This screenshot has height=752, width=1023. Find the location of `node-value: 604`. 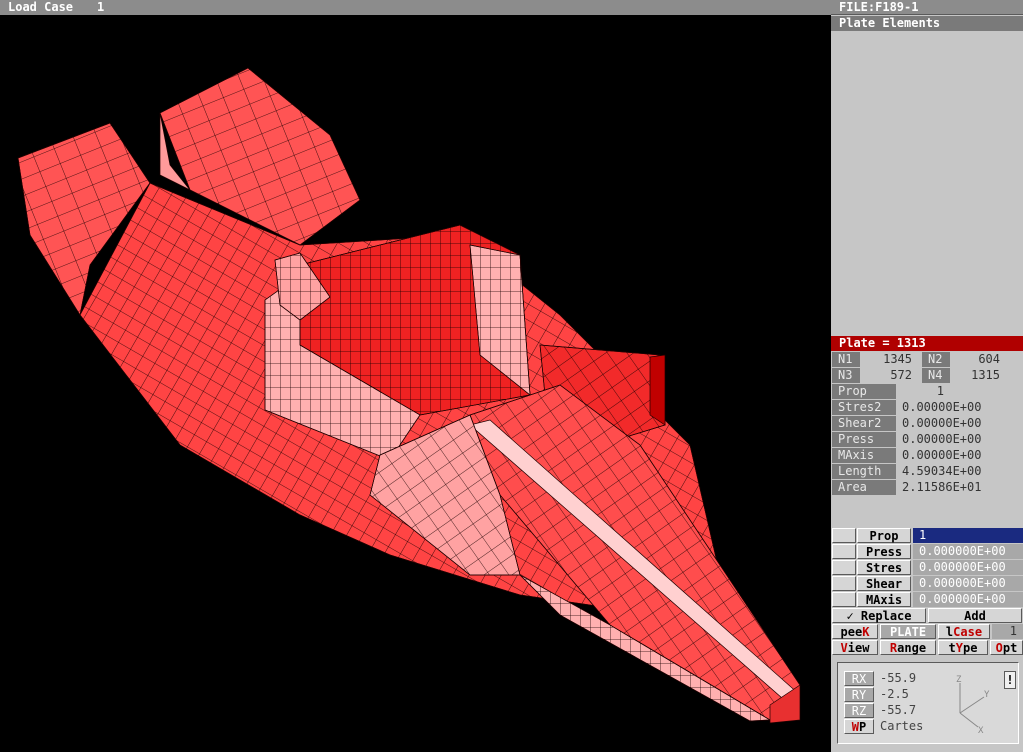

node-value: 604 is located at coordinates (989, 359).